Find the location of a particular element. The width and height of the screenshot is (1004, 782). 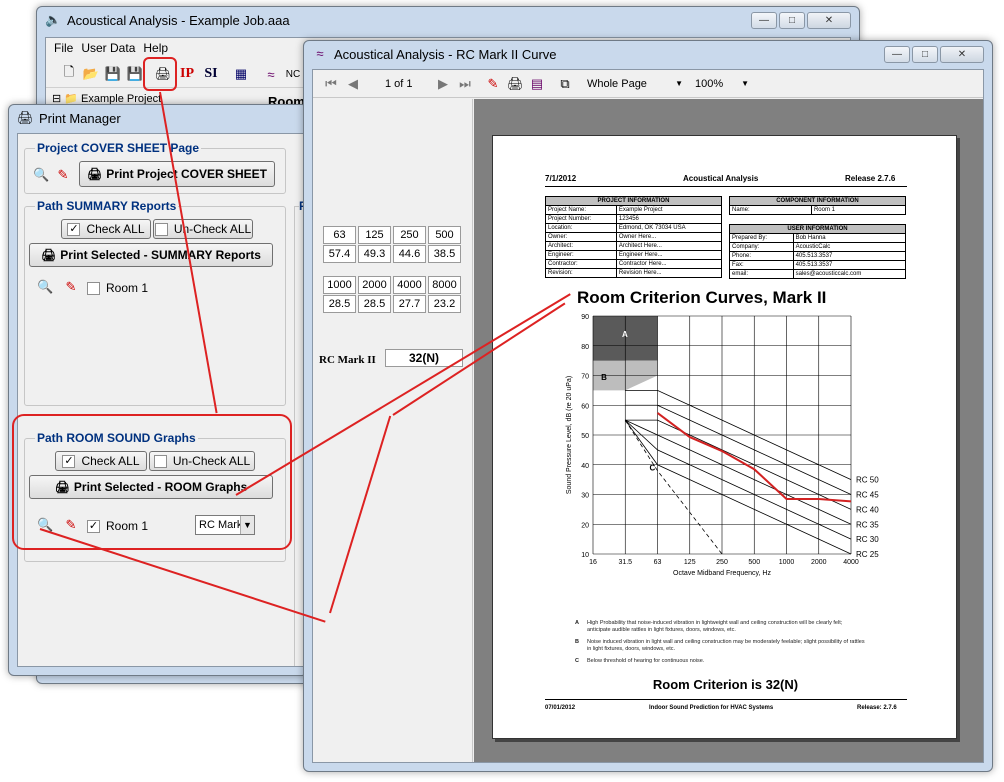

last-page-icon: ⏭ is located at coordinates (465, 84).